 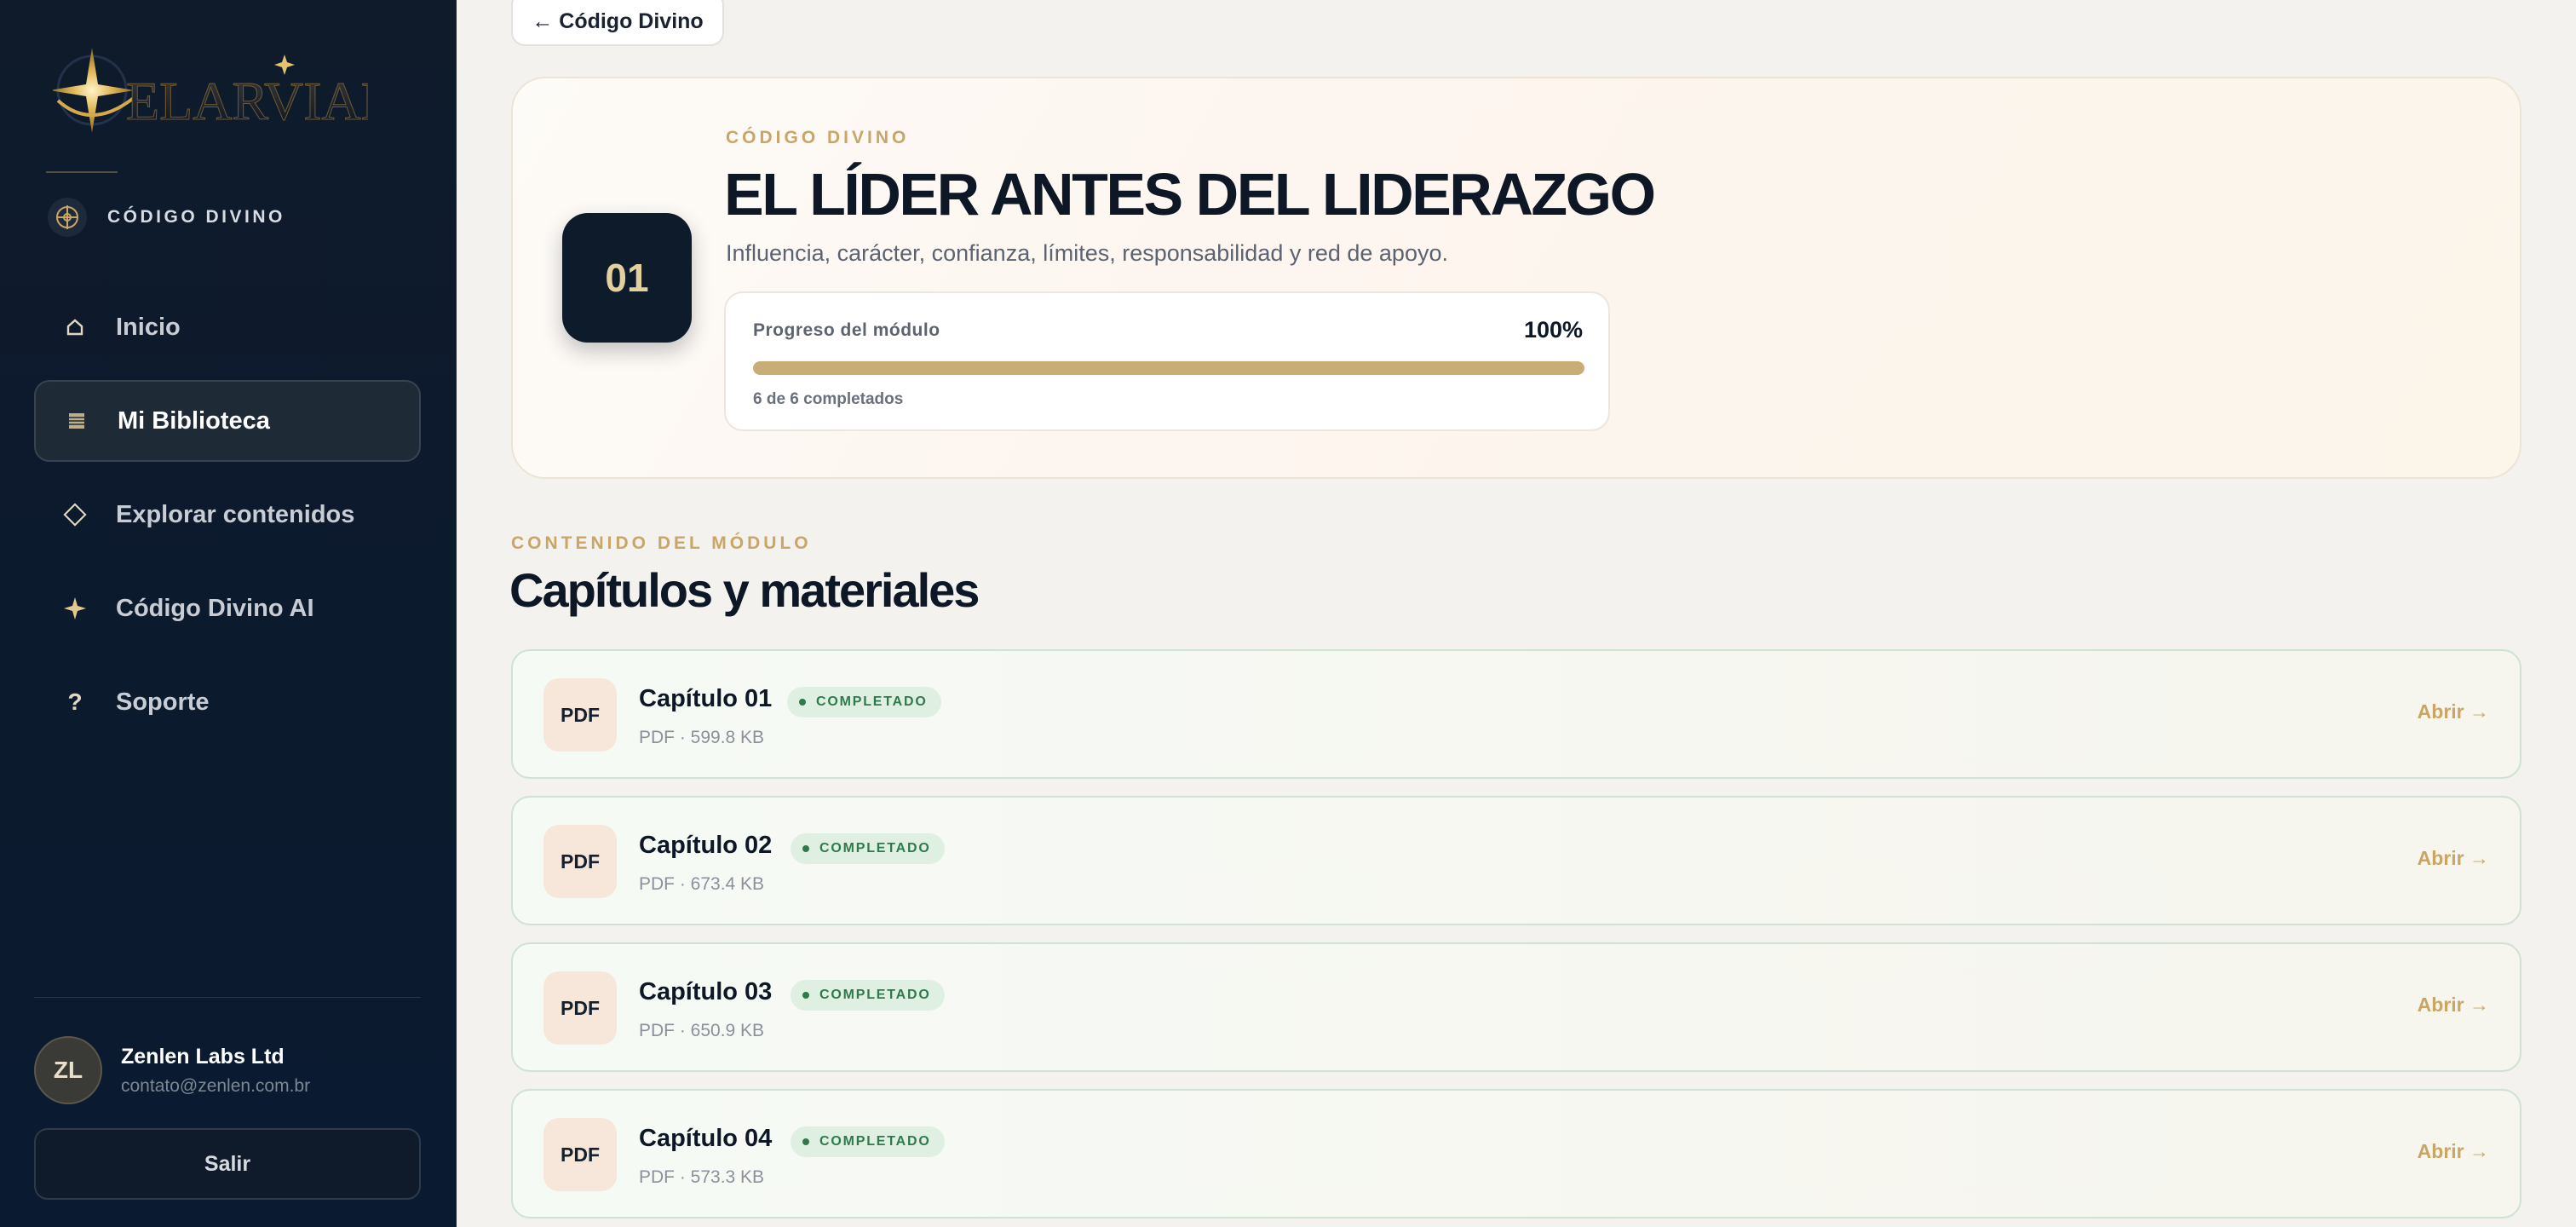 I want to click on progress-track, so click(x=1169, y=368).